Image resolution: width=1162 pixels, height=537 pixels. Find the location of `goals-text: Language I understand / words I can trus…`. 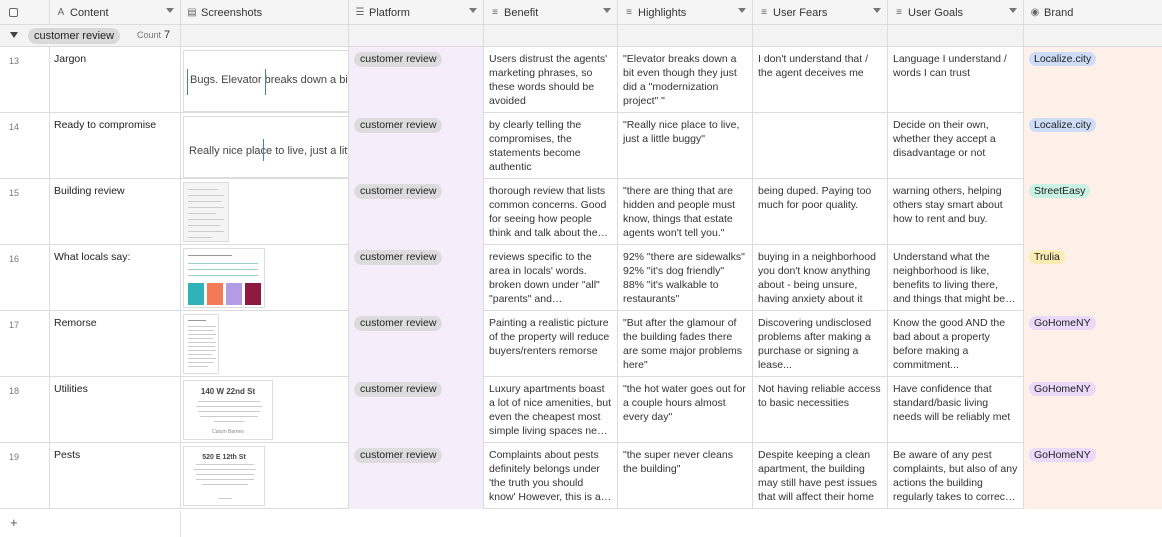

goals-text: Language I understand / words I can trus… is located at coordinates (950, 66).